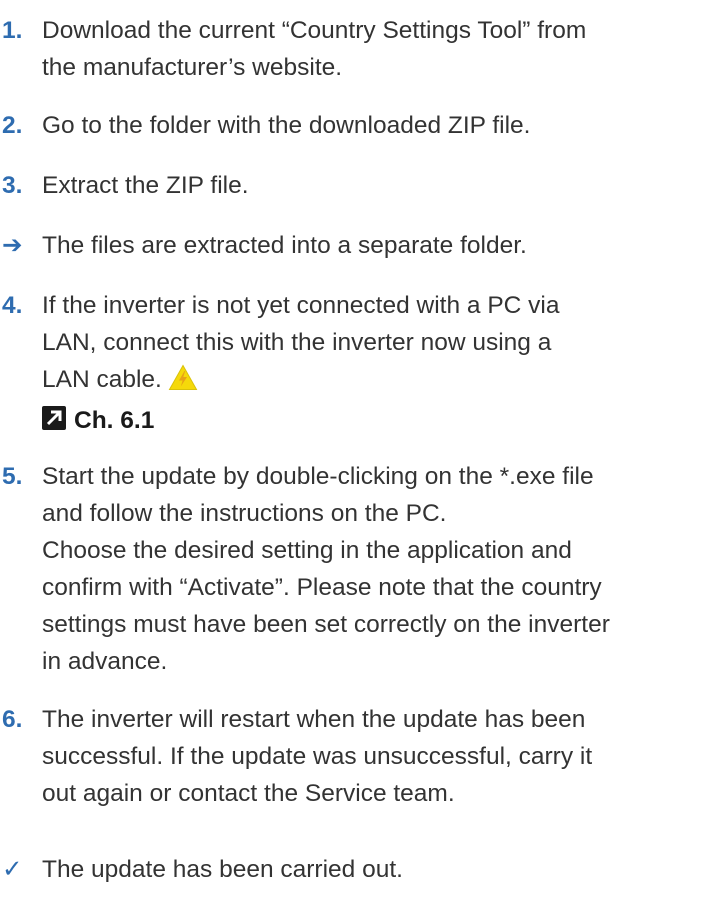 This screenshot has height=897, width=713. Describe the element at coordinates (105, 661) in the screenshot. I see `step-line: in advance.` at that location.